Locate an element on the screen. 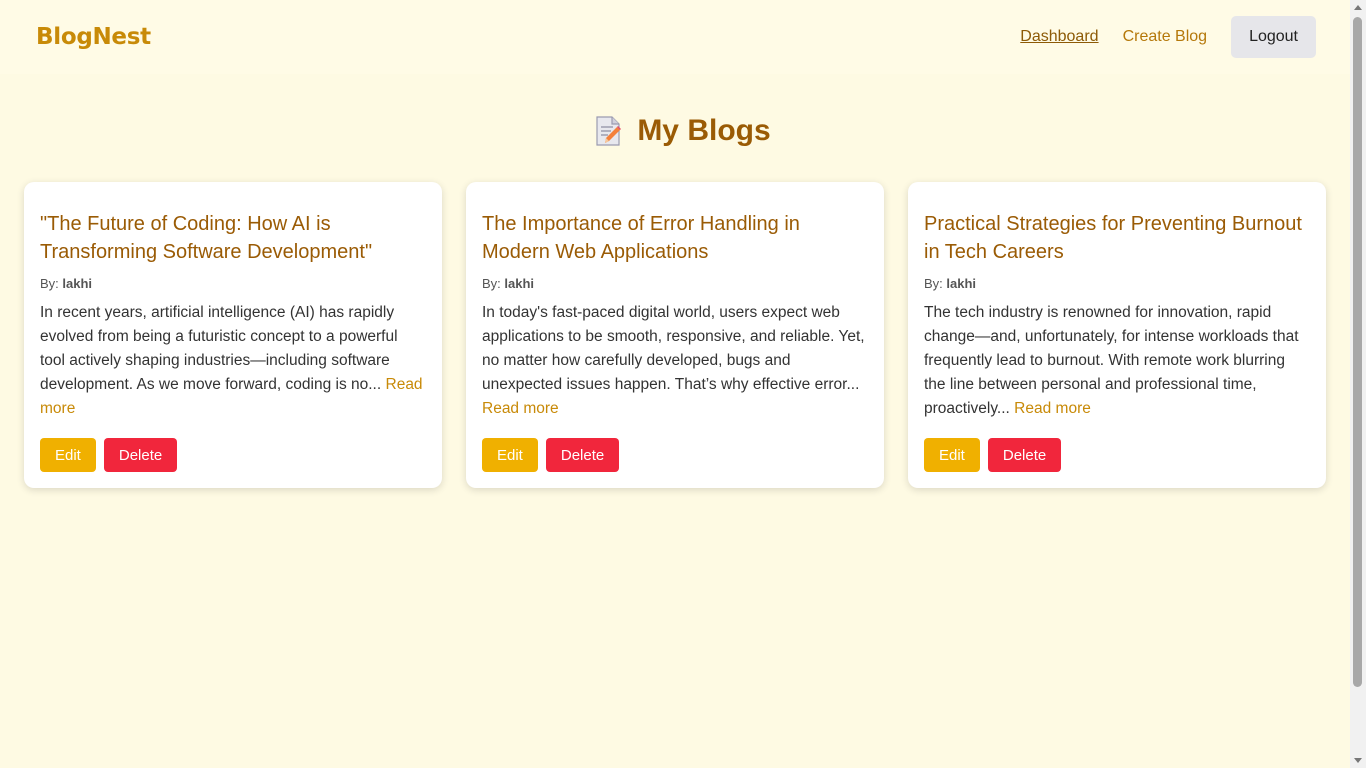  nav-links: Dashboard Create Blog Logout is located at coordinates (1168, 37).